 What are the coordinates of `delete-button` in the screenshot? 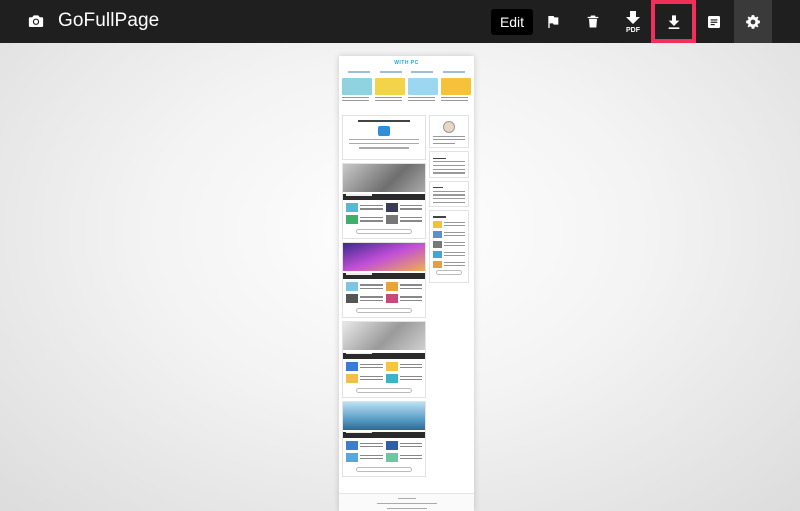 It's located at (593, 21).